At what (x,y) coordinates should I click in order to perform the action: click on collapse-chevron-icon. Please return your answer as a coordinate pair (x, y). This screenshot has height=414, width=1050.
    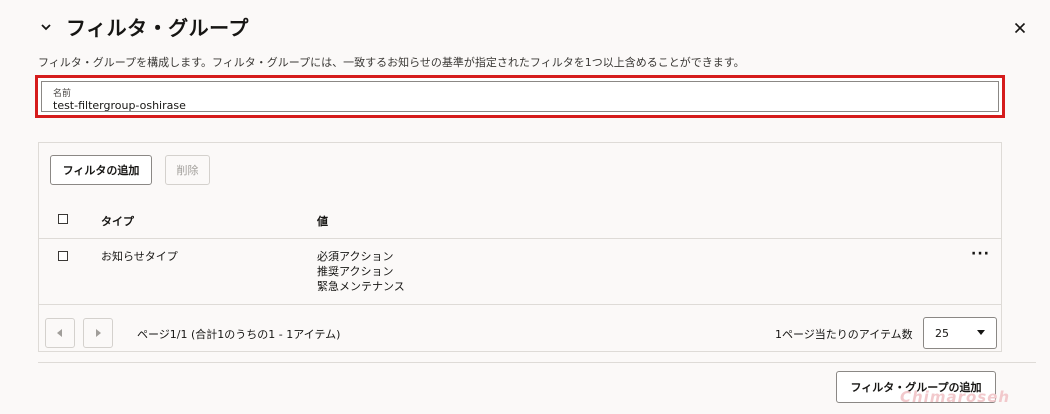
    Looking at the image, I should click on (46, 27).